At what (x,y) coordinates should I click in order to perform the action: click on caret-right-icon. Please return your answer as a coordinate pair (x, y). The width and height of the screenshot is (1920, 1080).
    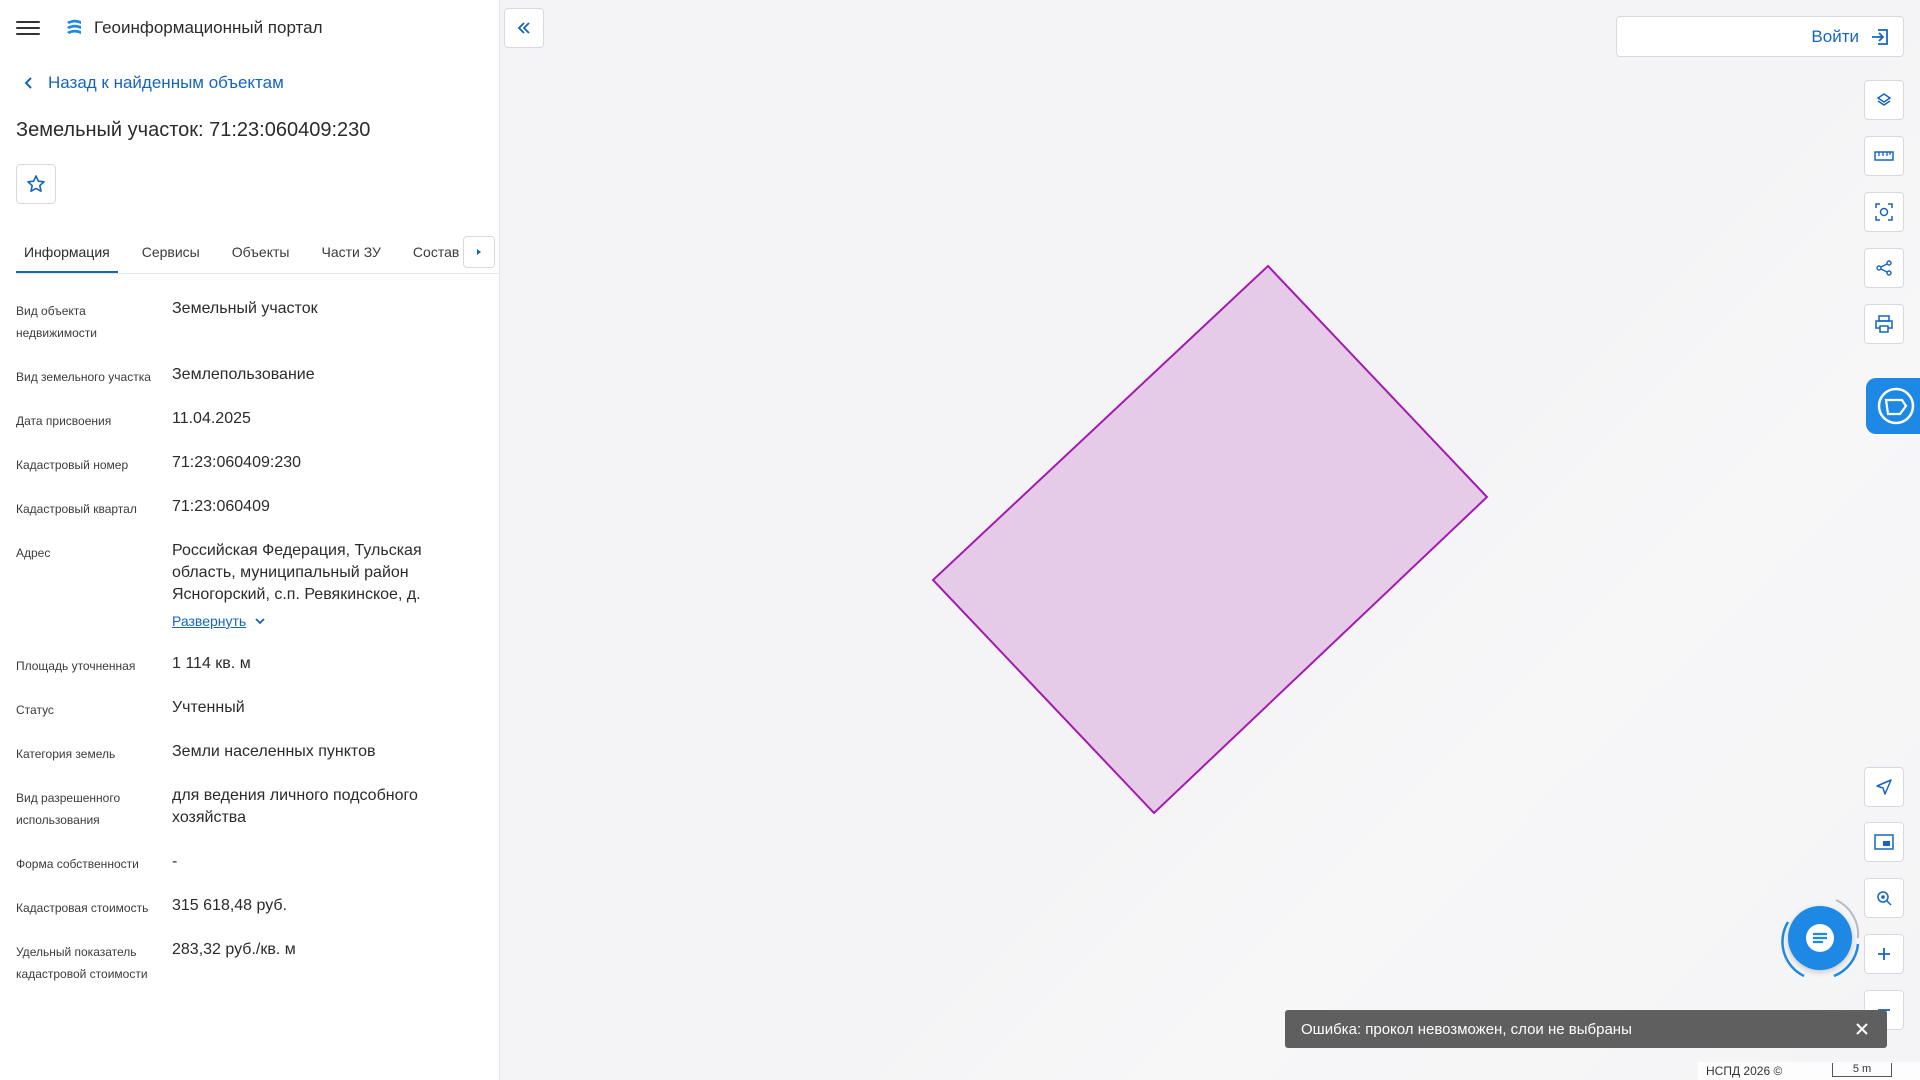
    Looking at the image, I should click on (479, 252).